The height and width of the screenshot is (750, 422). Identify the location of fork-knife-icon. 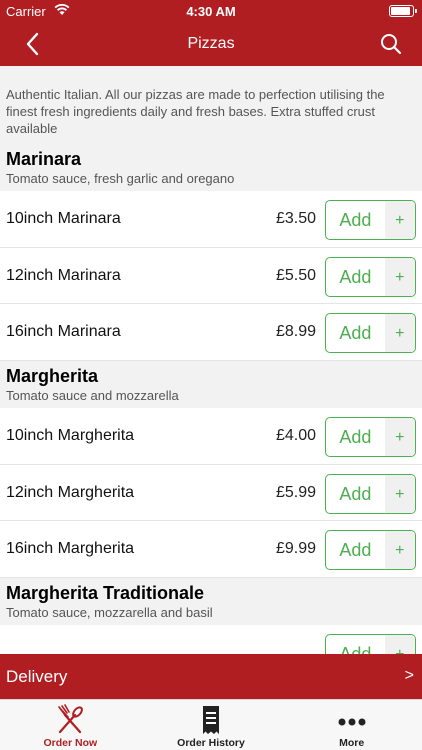
(70, 720).